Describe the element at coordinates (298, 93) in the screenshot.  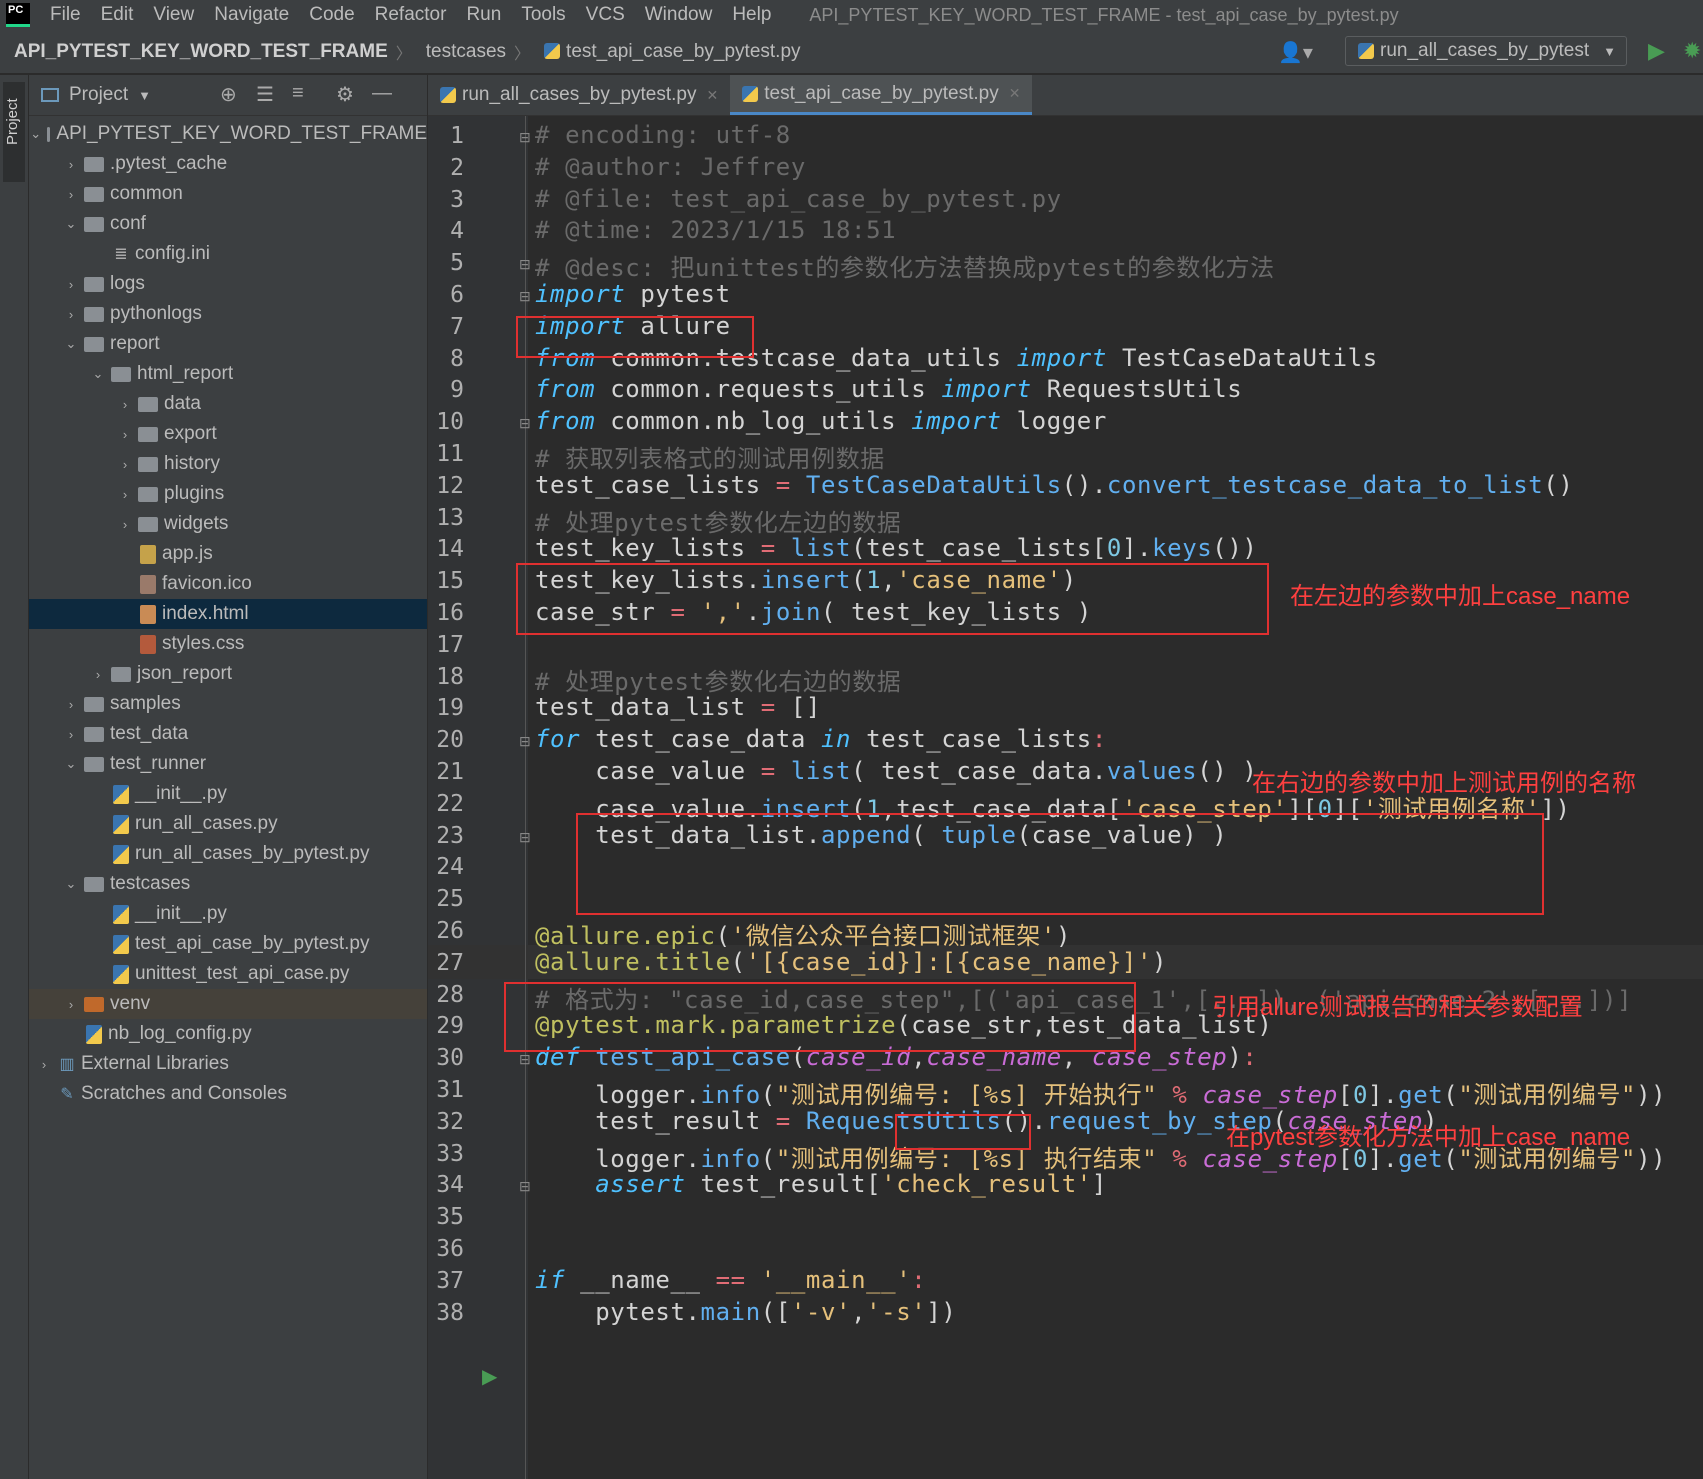
I see `collapse-all-icon: ≡` at that location.